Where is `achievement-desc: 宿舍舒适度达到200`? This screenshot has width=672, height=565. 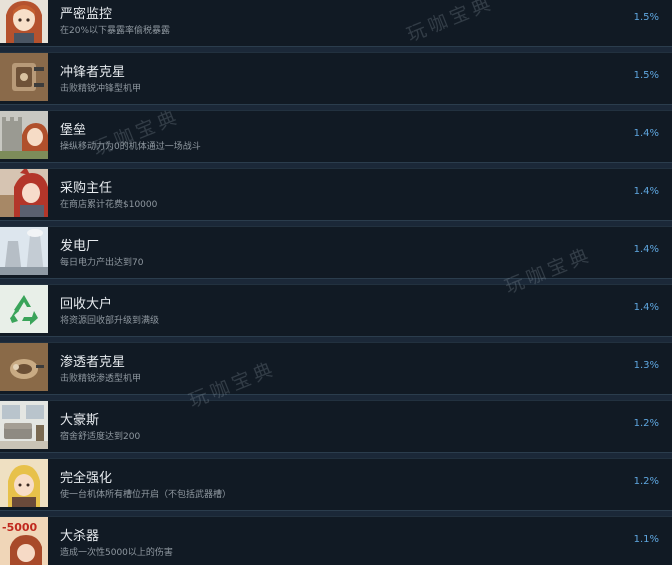 achievement-desc: 宿舍舒适度达到200 is located at coordinates (100, 437).